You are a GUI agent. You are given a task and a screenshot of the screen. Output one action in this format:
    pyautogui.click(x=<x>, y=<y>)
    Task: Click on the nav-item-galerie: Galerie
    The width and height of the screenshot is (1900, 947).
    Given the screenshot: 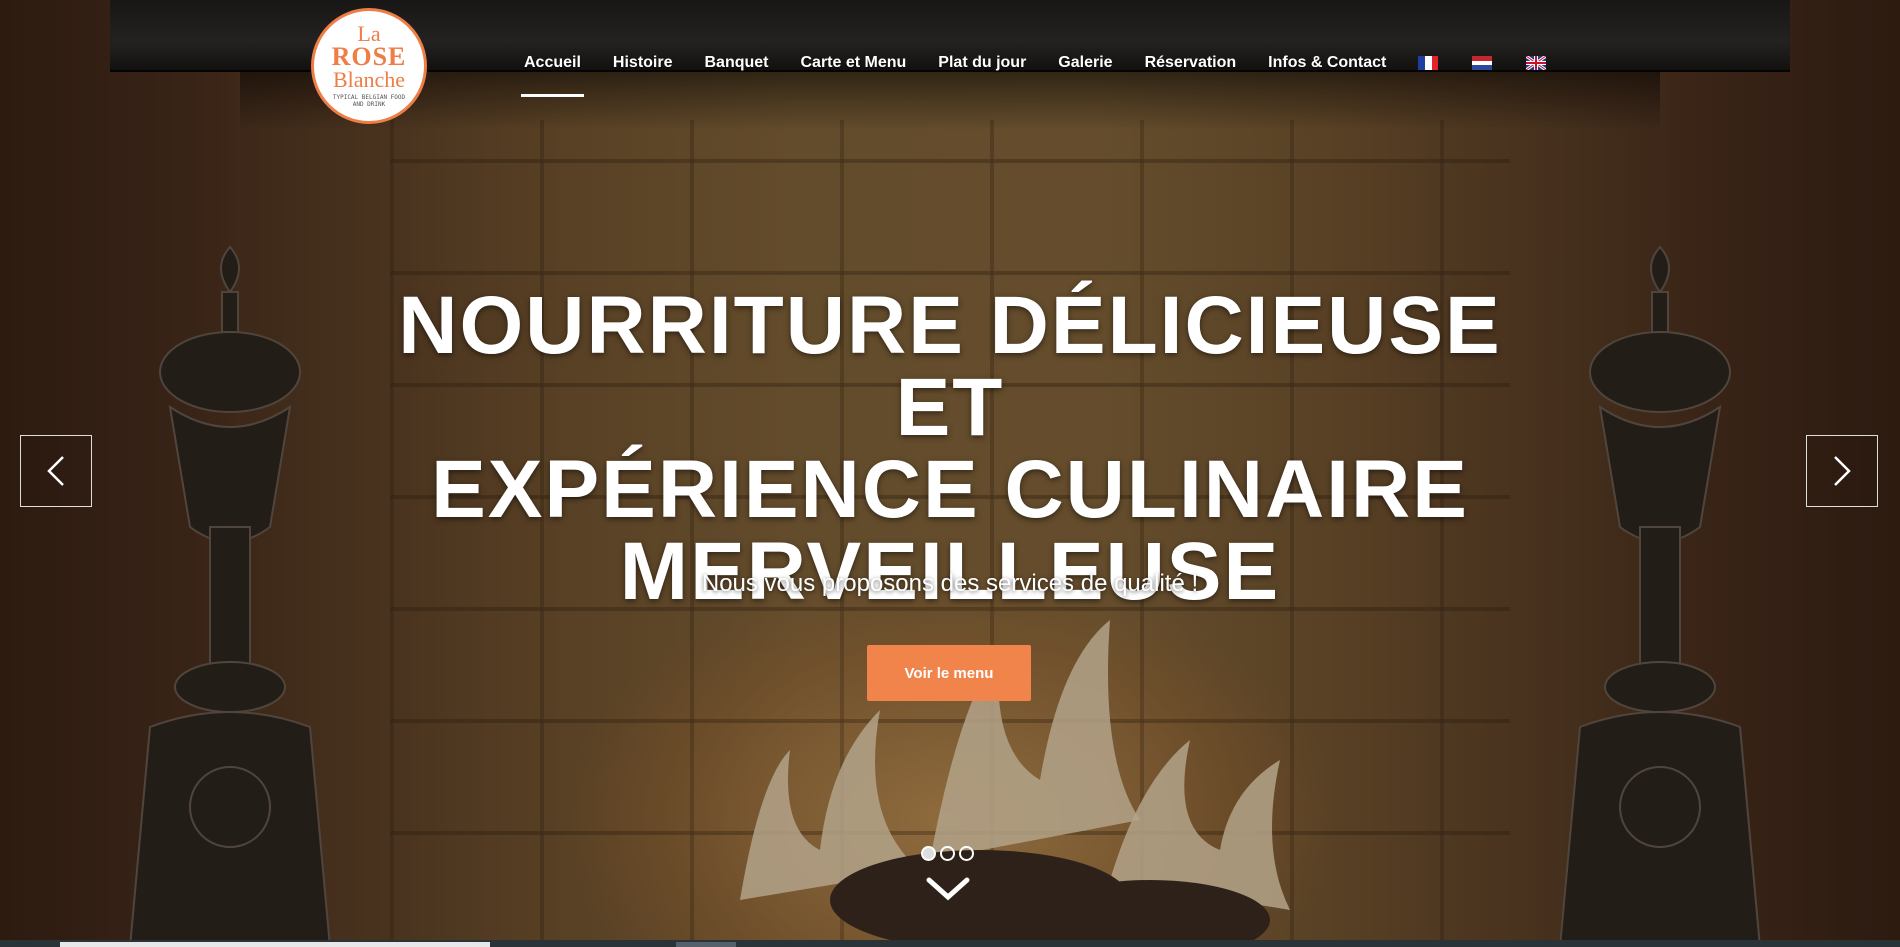 What is the action you would take?
    pyautogui.click(x=1085, y=63)
    